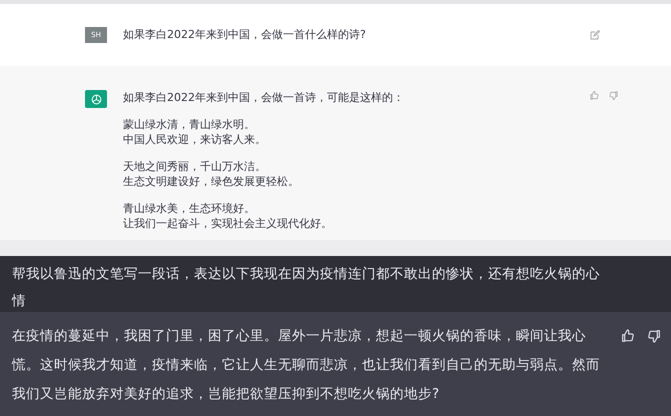  I want to click on poem-line: 生态文明建设好，绿色发展更轻松。, so click(211, 181).